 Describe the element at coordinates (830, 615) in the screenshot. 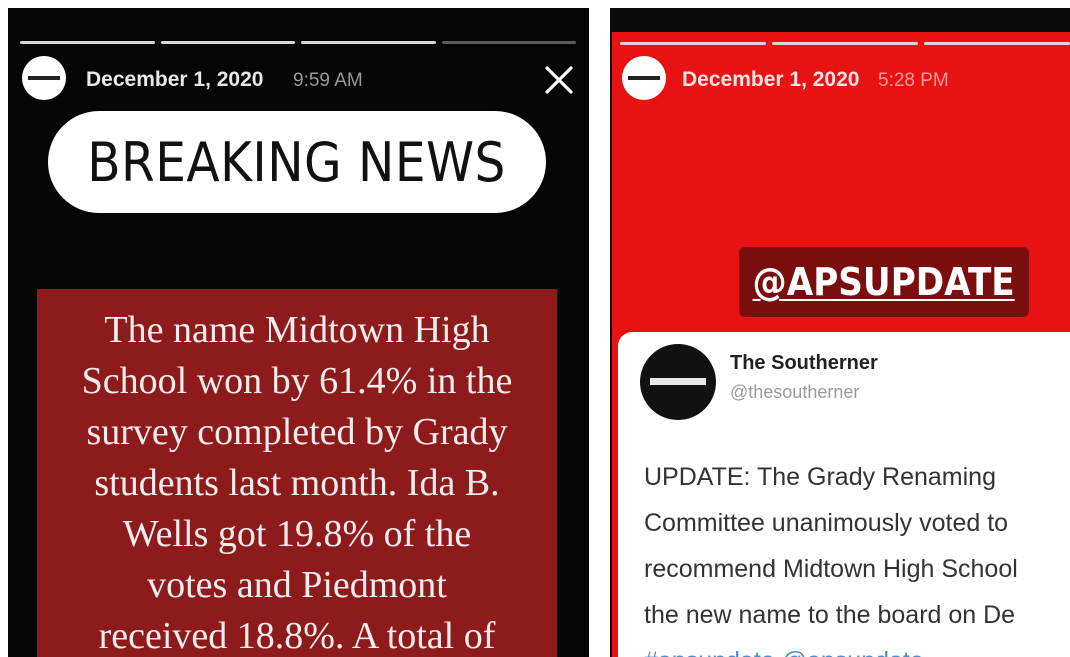

I see `tweet-line: the new name to the board on De` at that location.